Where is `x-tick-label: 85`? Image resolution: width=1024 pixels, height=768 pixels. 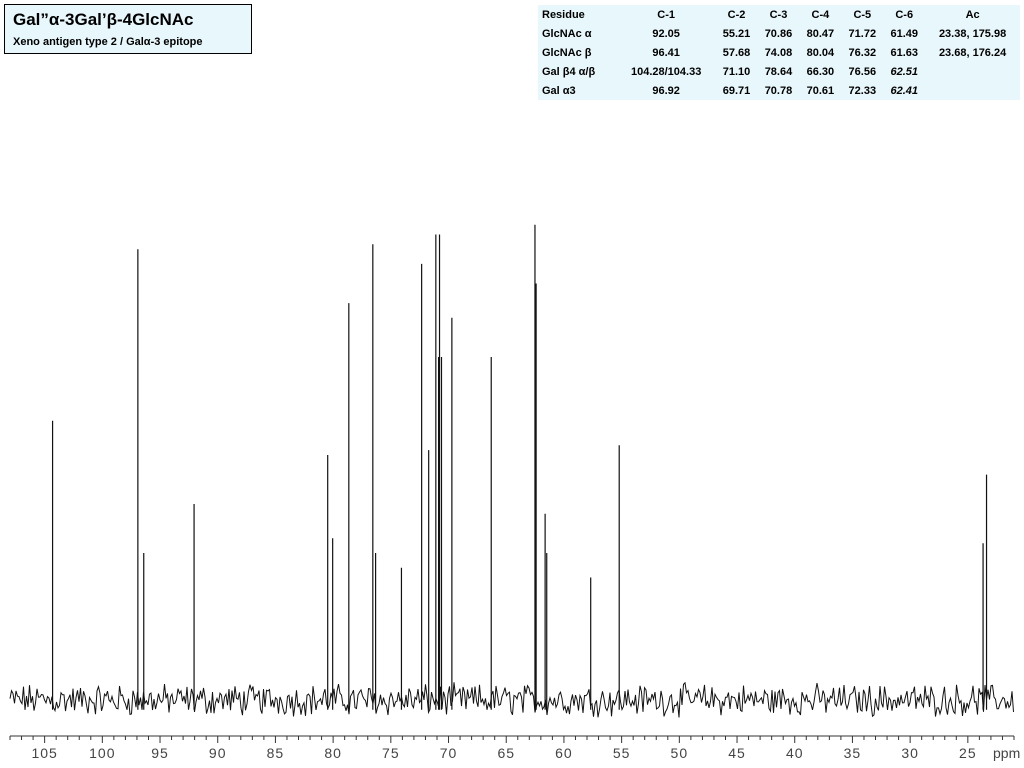
x-tick-label: 85 is located at coordinates (276, 753).